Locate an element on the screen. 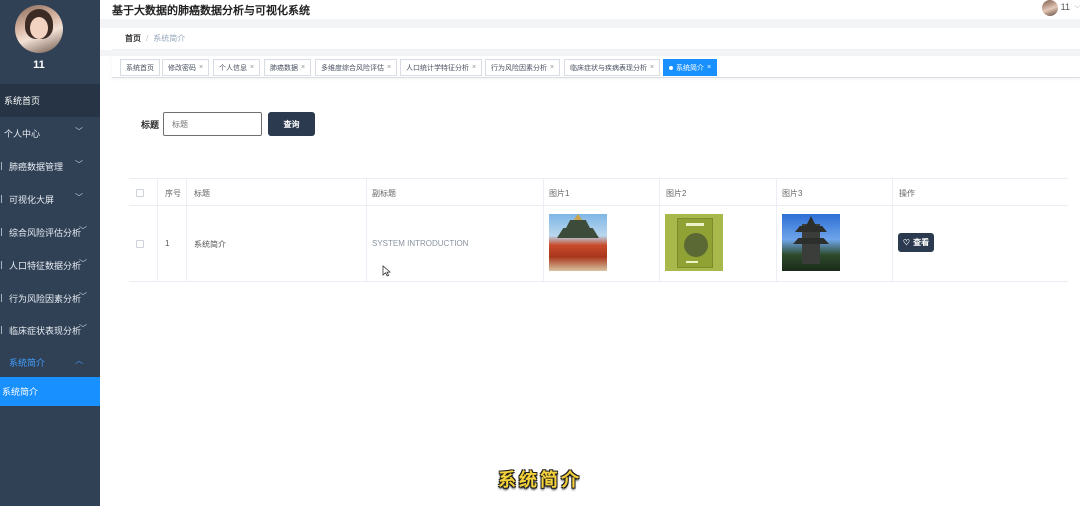 Image resolution: width=1080 pixels, height=506 pixels. tab-label: 系统简介 is located at coordinates (690, 68).